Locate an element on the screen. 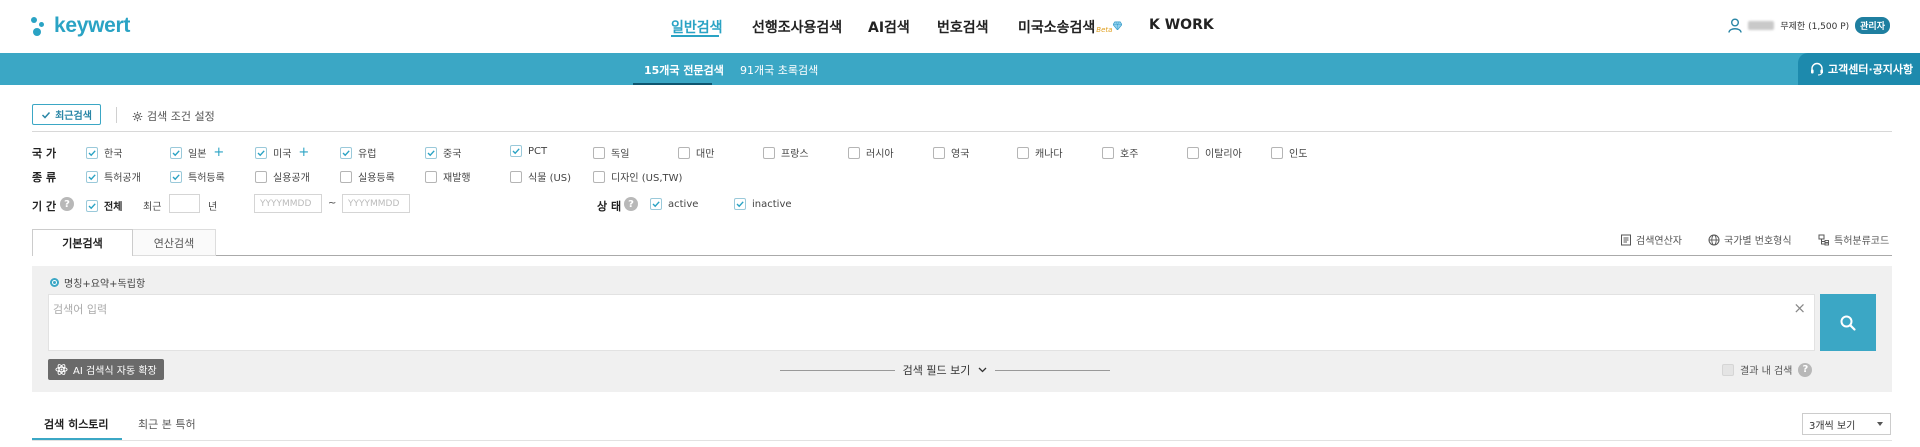 This screenshot has width=1920, height=447. option-label: 실용등록 is located at coordinates (376, 178).